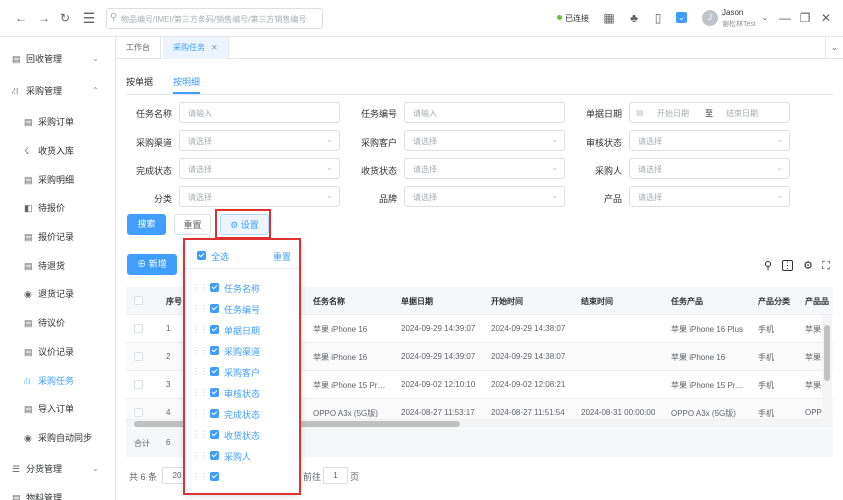 The height and width of the screenshot is (500, 843). I want to click on refresh-icon: ↻, so click(65, 18).